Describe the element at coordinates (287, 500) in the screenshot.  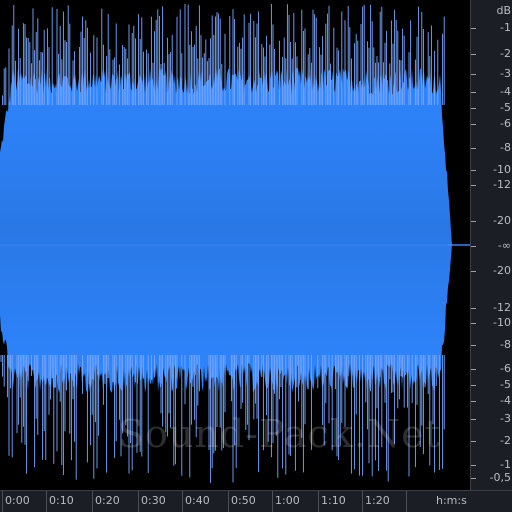
I see `time-label: 1:00` at that location.